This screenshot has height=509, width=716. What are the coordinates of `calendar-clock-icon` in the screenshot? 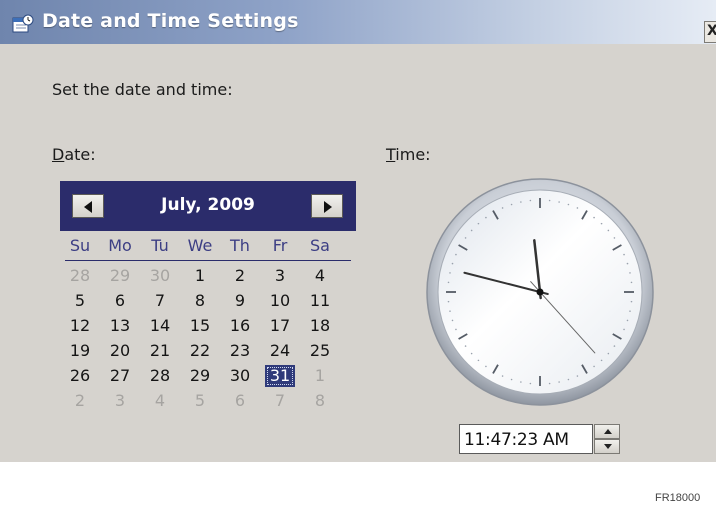 It's located at (23, 23).